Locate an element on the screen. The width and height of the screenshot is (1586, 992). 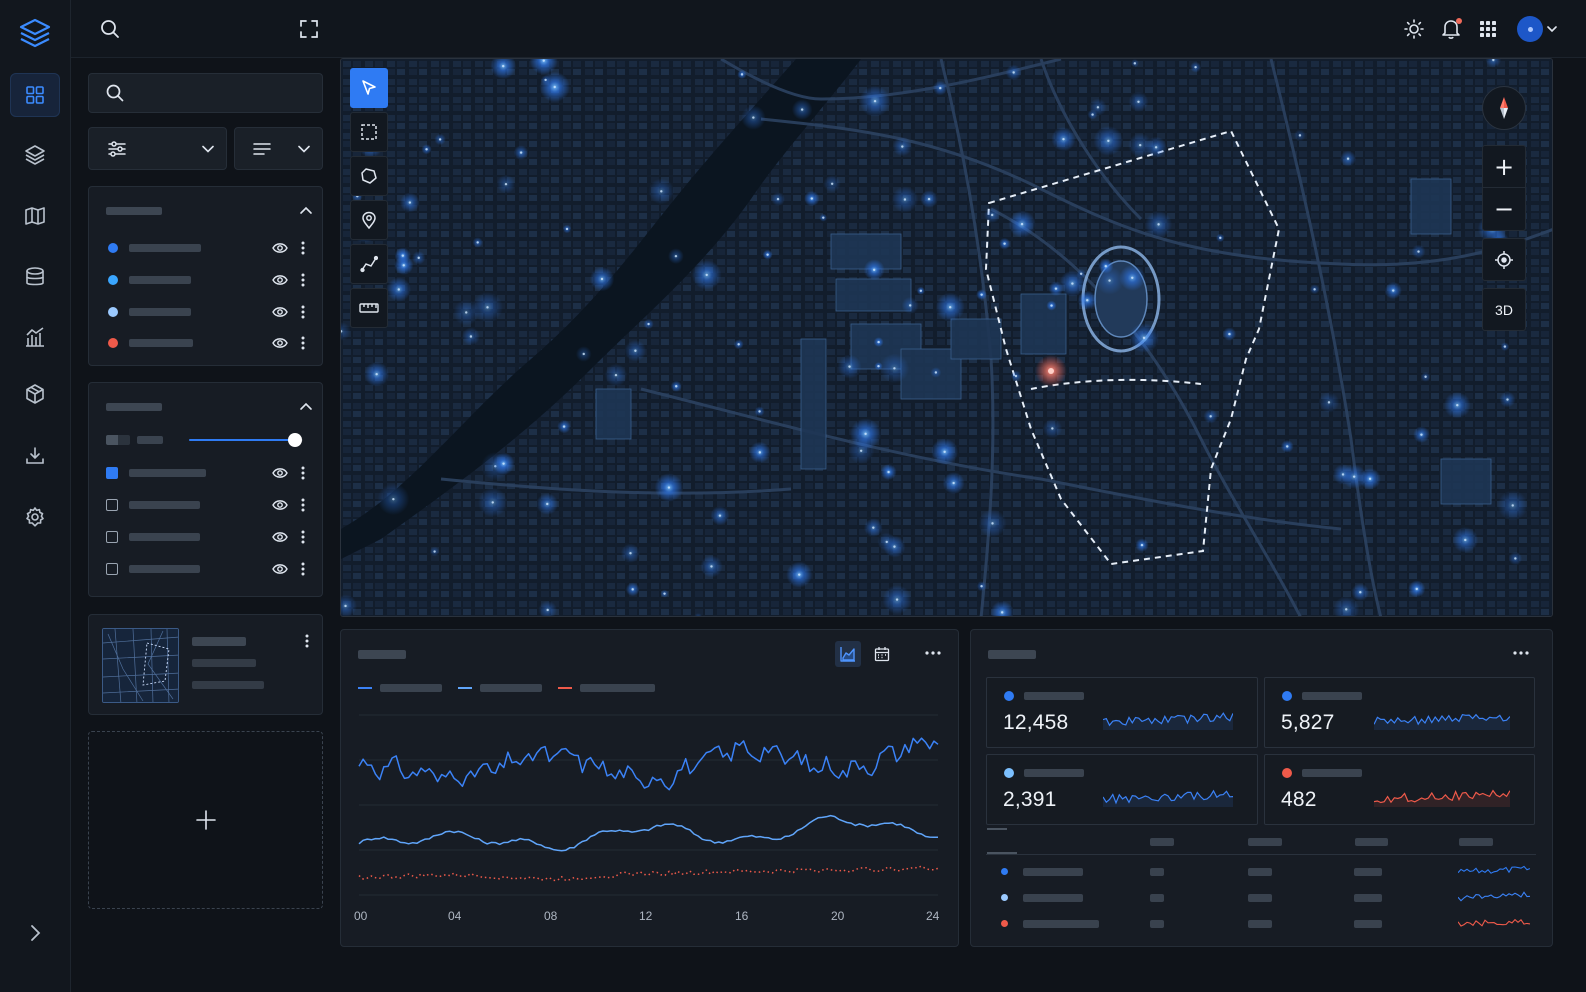
package-icon is located at coordinates (35, 394).